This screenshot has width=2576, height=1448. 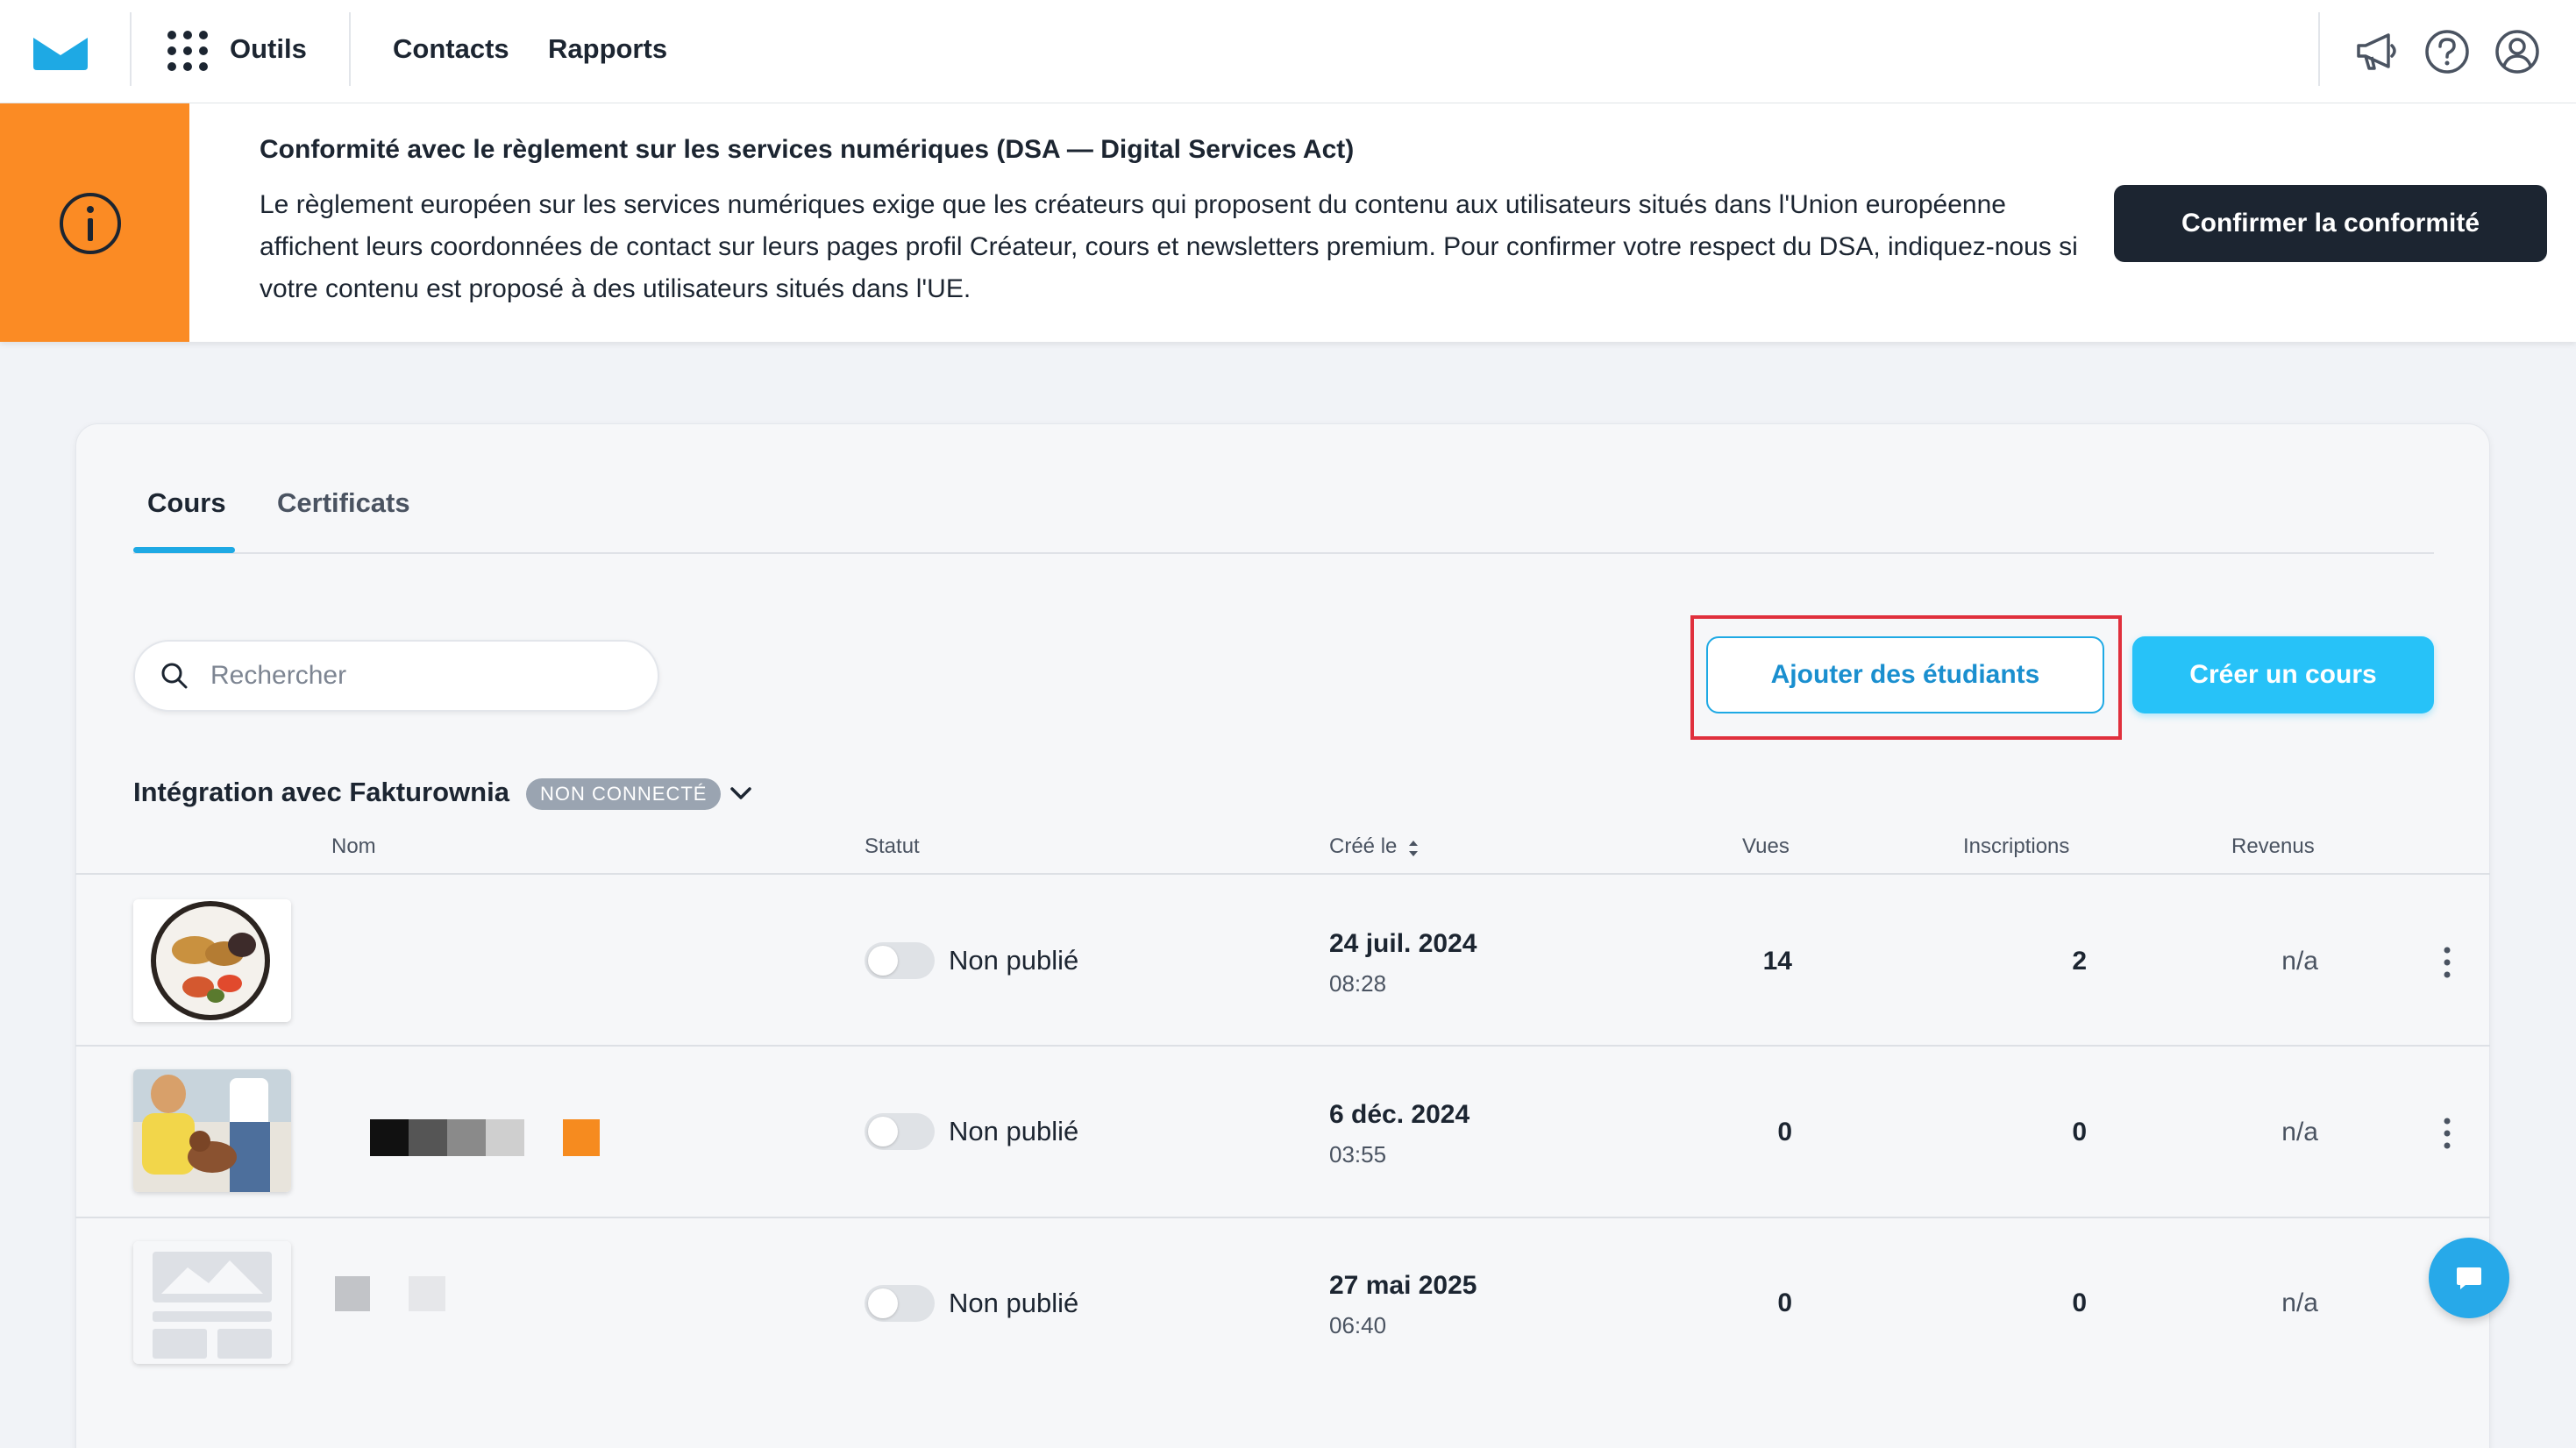 What do you see at coordinates (1399, 1114) in the screenshot?
I see `created-date: 6 déc. 2024` at bounding box center [1399, 1114].